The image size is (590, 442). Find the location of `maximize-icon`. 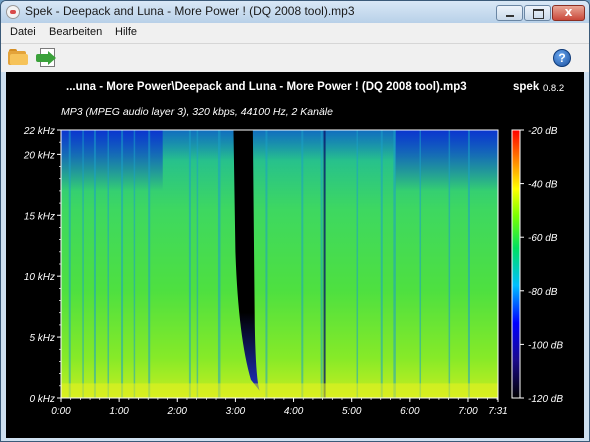

maximize-icon is located at coordinates (538, 14).